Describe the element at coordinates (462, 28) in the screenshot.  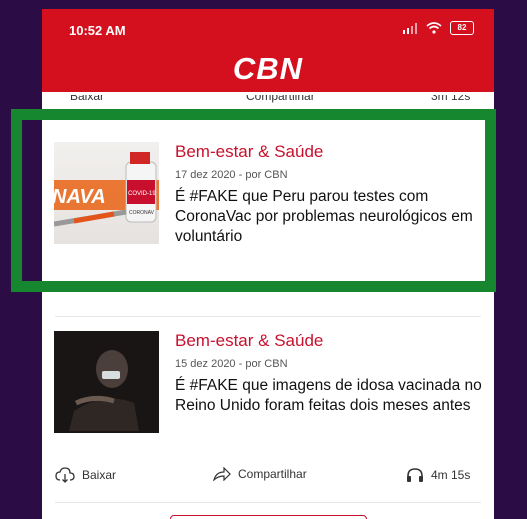
I see `battery-icon: 82` at that location.